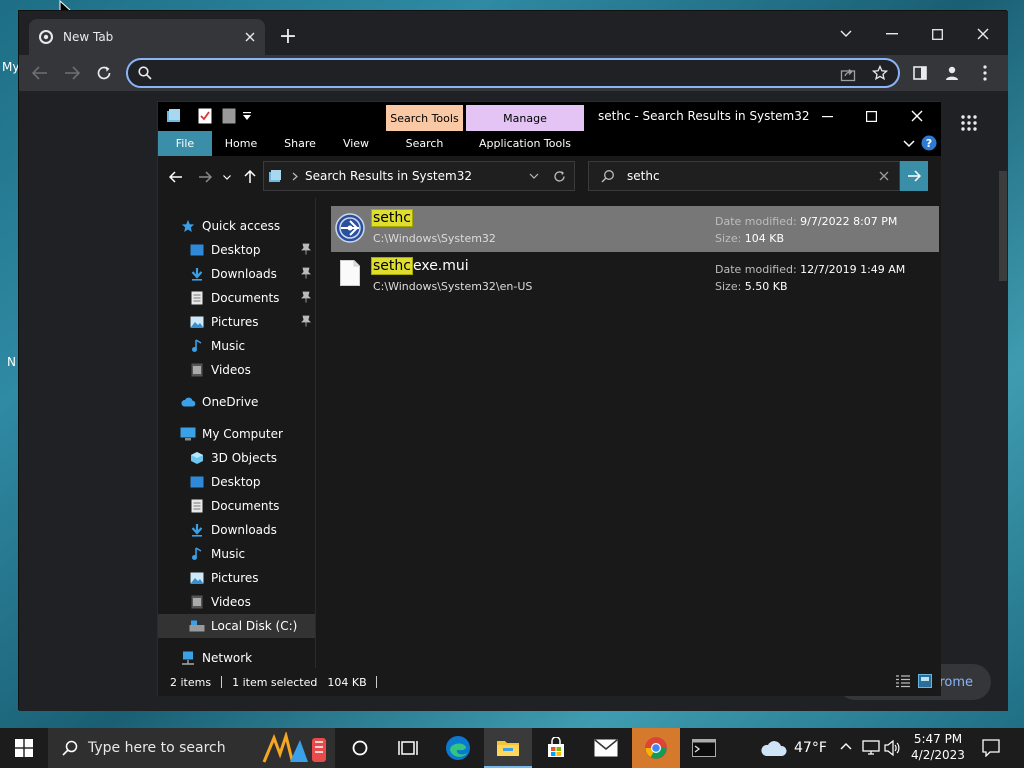 This screenshot has width=1024, height=768. I want to click on edge-taskbar-icon, so click(458, 748).